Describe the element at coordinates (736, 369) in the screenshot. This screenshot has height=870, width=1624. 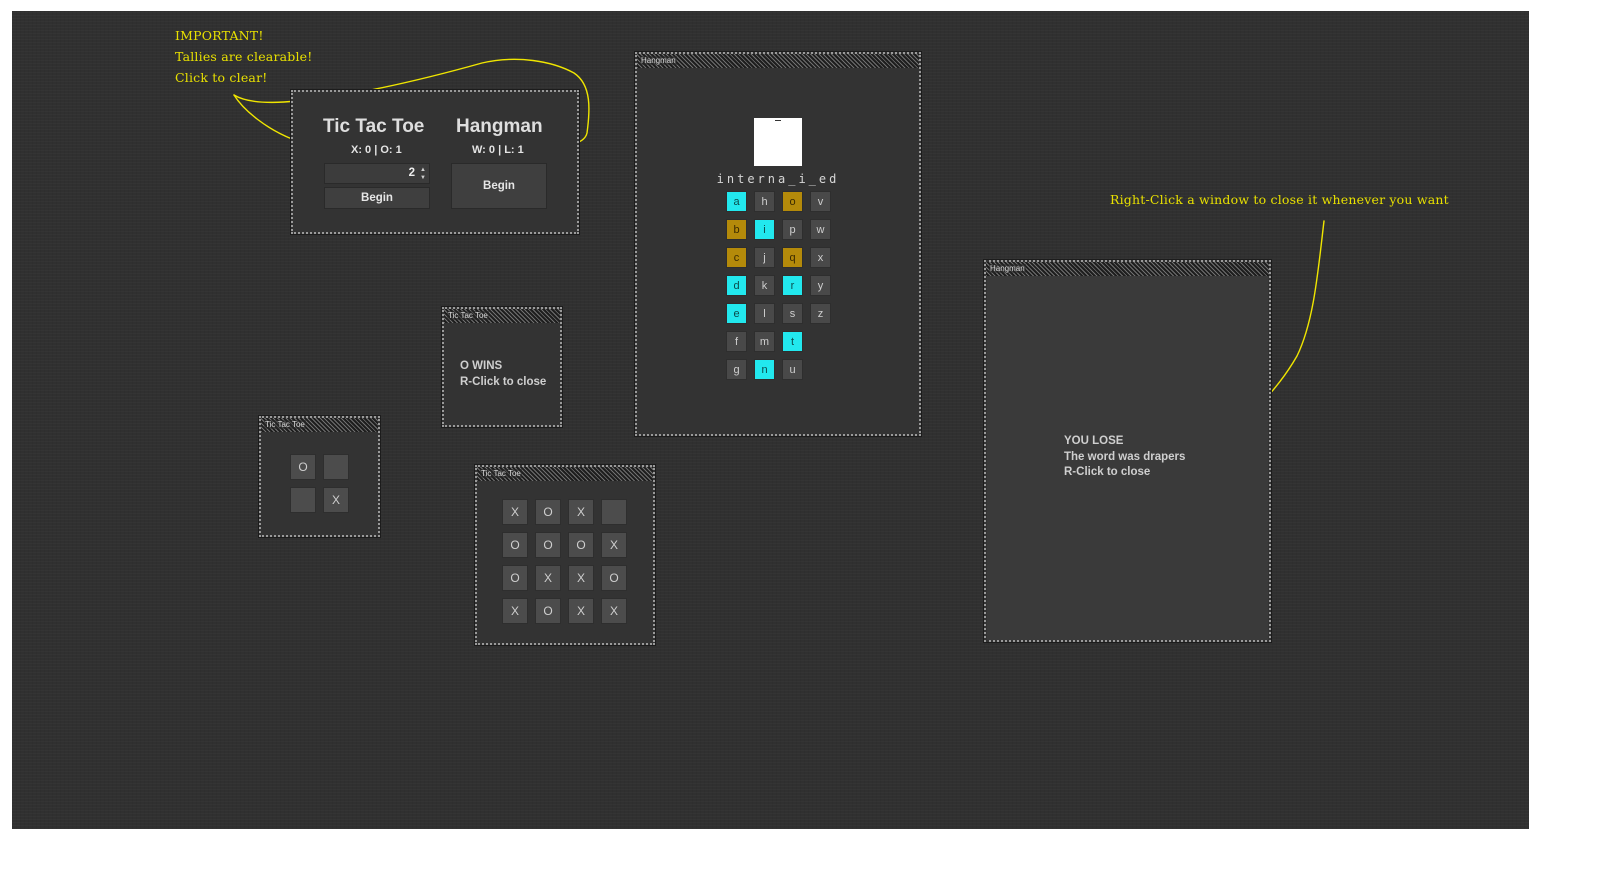
I see `letter-key-g: g` at that location.